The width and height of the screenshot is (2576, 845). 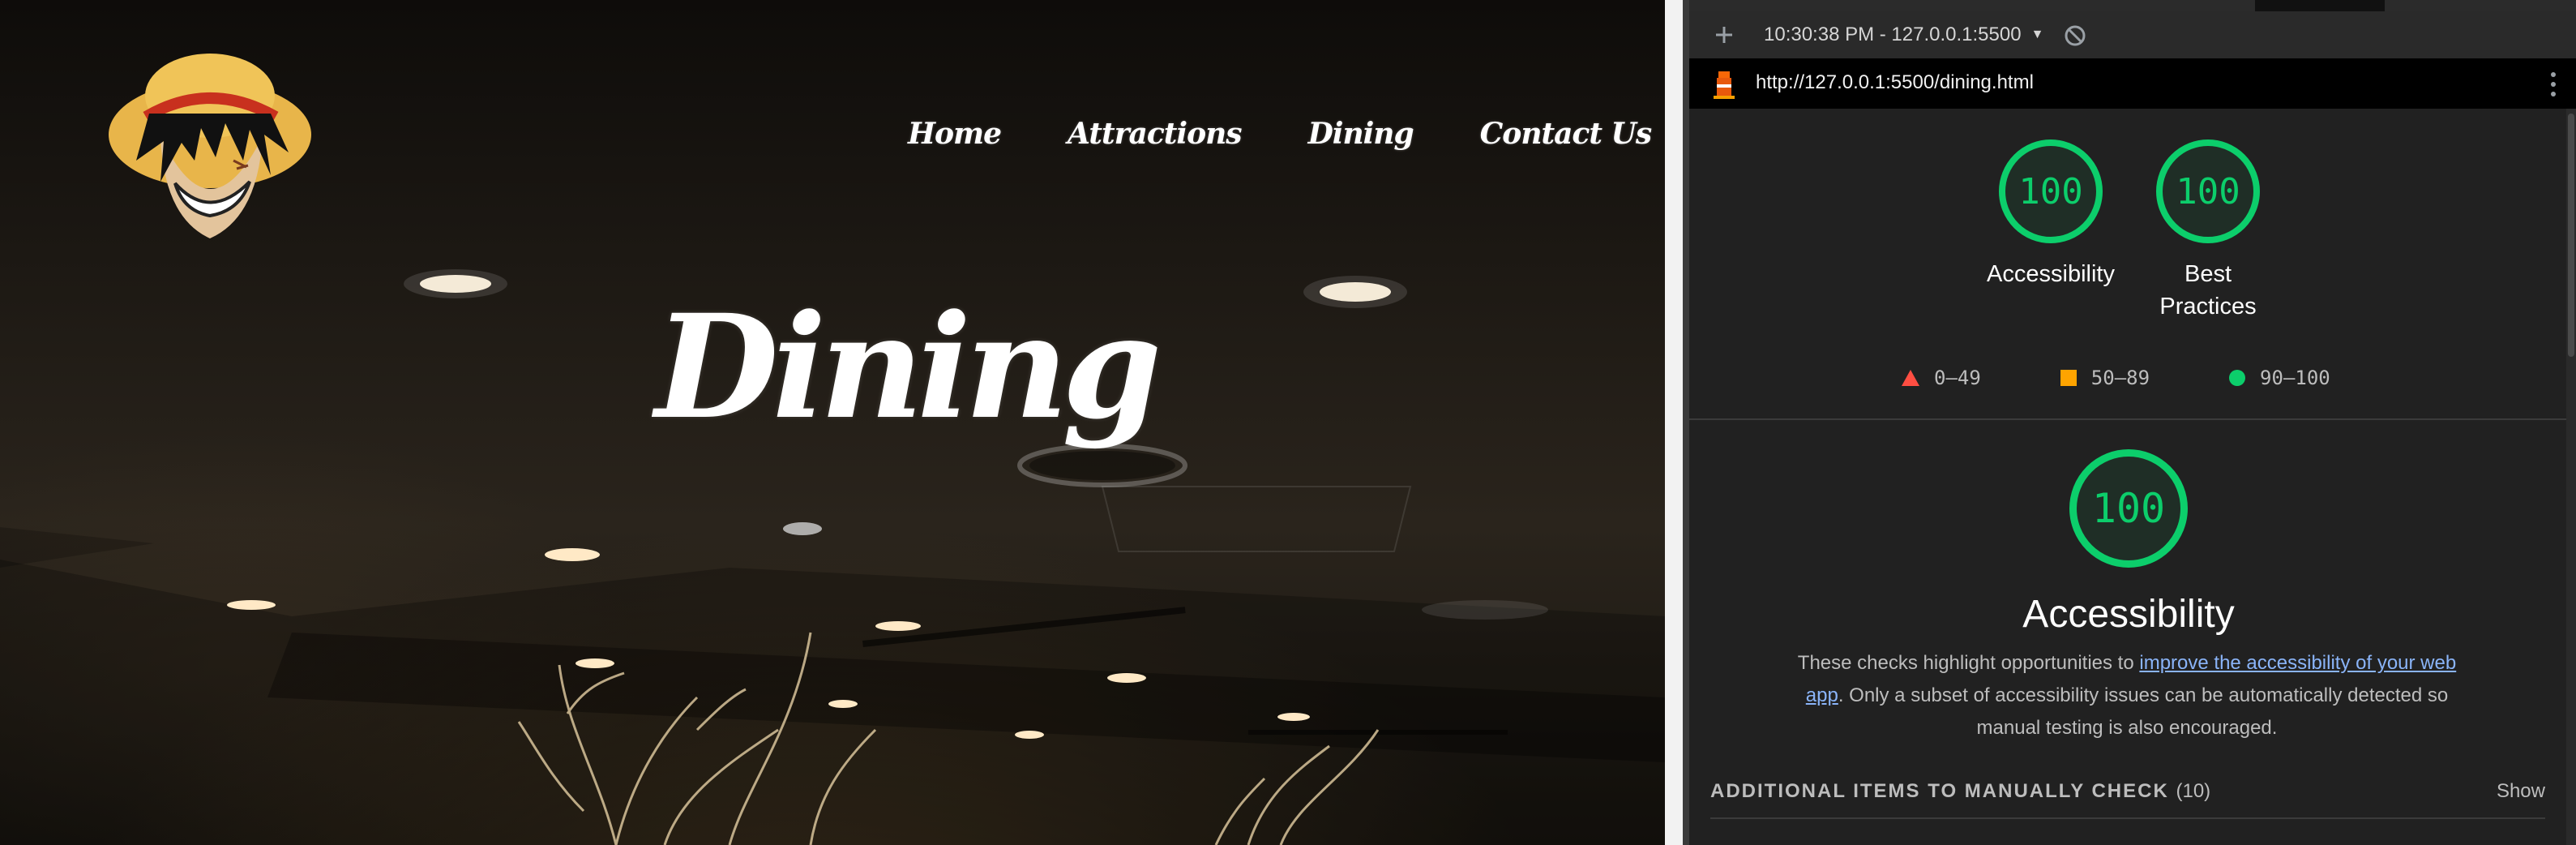 What do you see at coordinates (2037, 34) in the screenshot?
I see `dropdown-caret-icon: ▼` at bounding box center [2037, 34].